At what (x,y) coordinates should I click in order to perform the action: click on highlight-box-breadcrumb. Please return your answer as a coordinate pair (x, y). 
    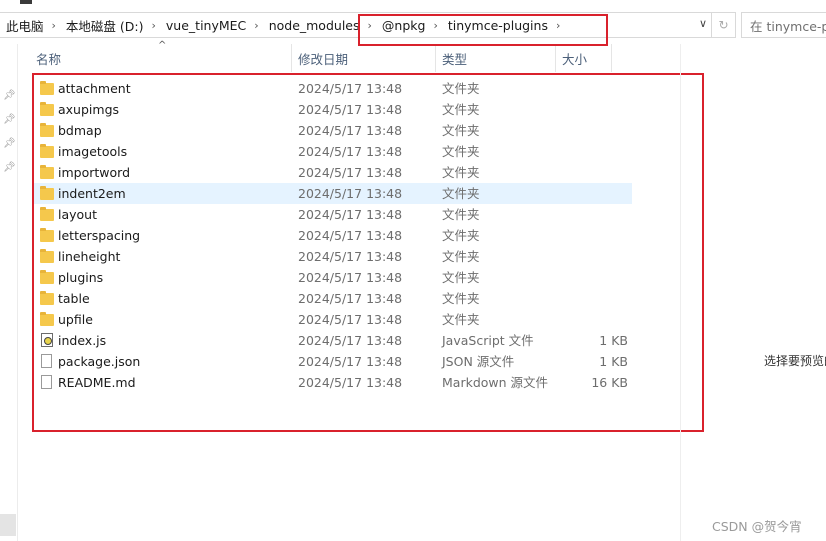
    Looking at the image, I should click on (483, 30).